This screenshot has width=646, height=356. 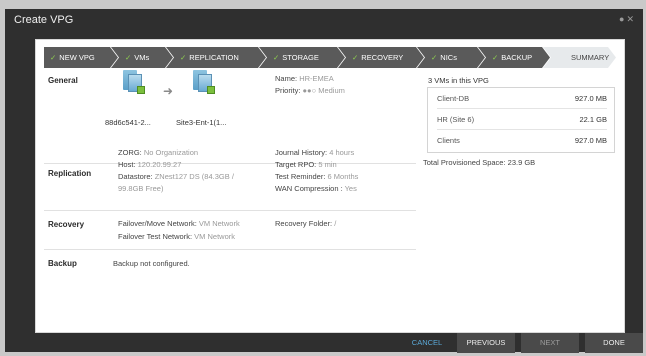 What do you see at coordinates (631, 19) in the screenshot?
I see `close-icon: ✕` at bounding box center [631, 19].